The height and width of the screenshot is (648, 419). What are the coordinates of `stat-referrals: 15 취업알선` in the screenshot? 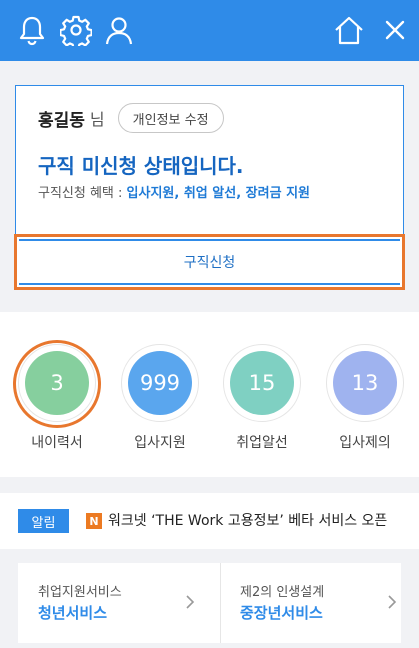 It's located at (262, 399).